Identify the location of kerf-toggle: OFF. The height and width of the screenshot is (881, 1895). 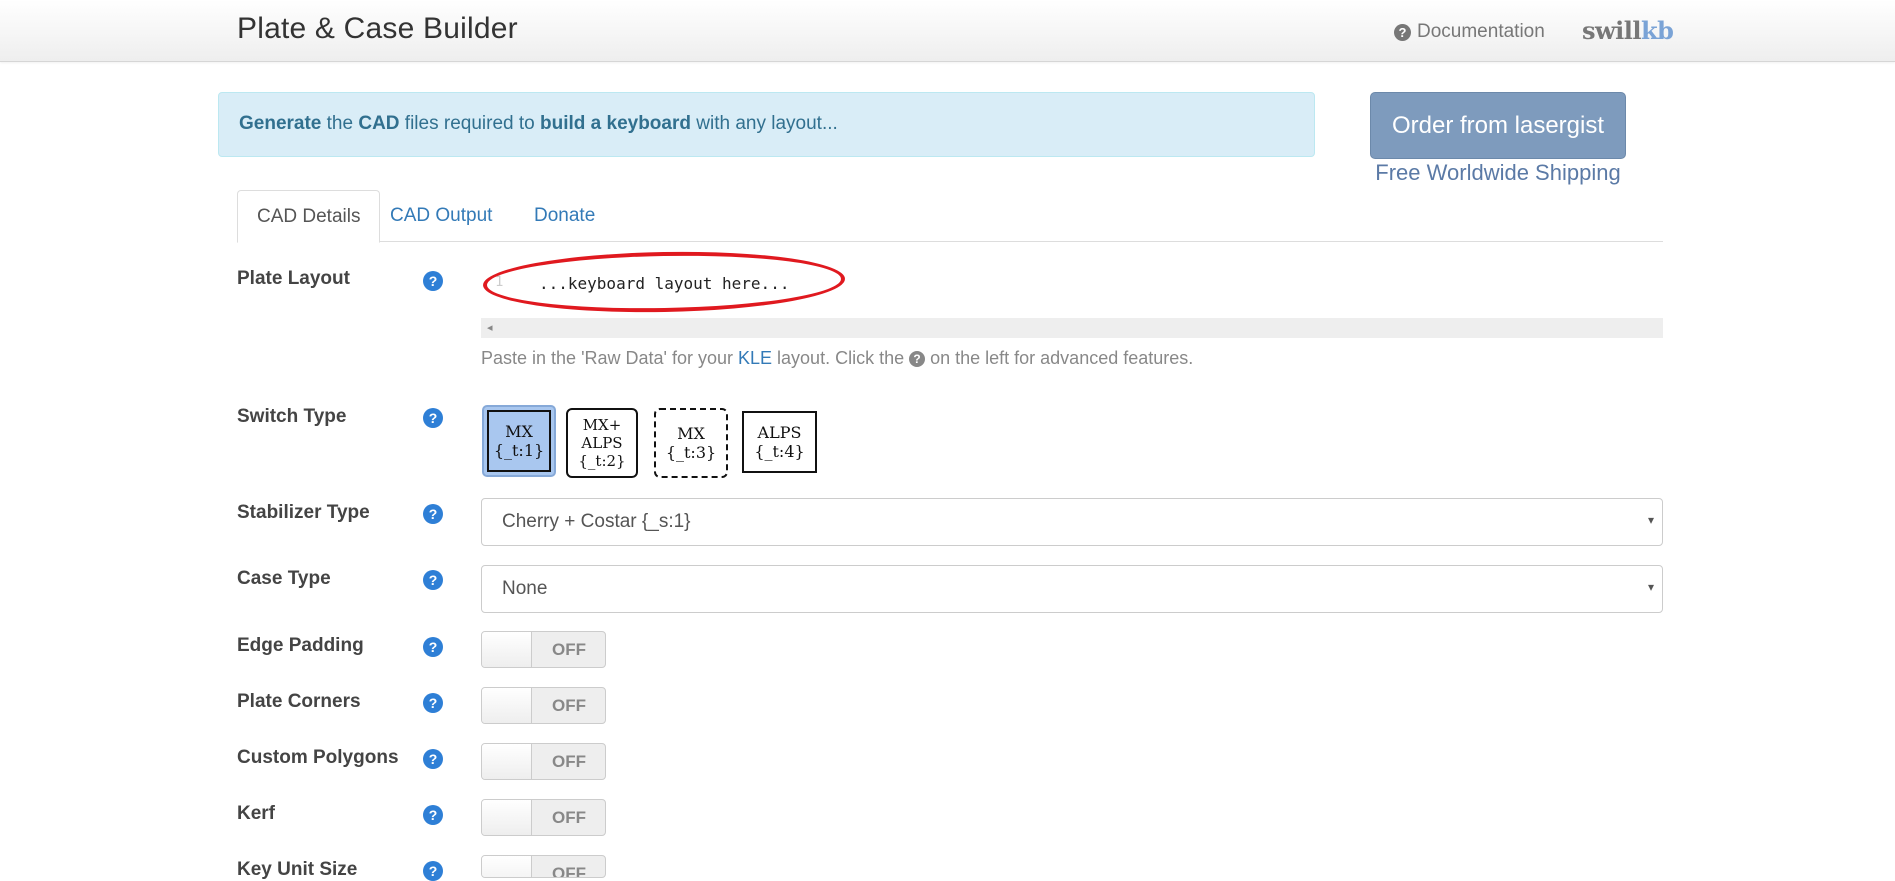
(543, 817).